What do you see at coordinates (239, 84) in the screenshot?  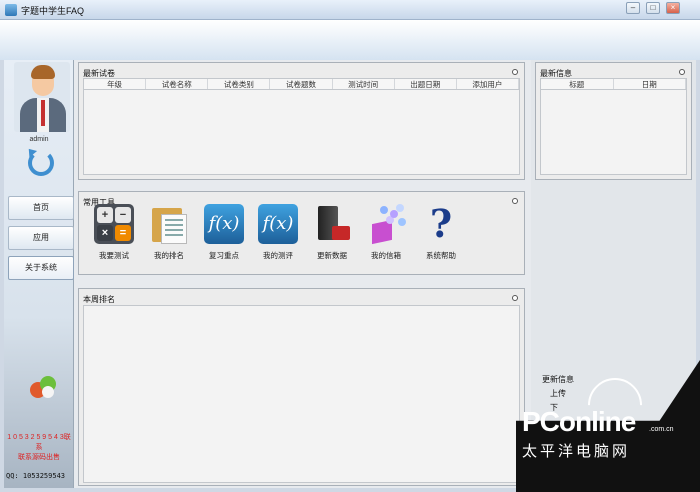 I see `column-header: 试卷类别` at bounding box center [239, 84].